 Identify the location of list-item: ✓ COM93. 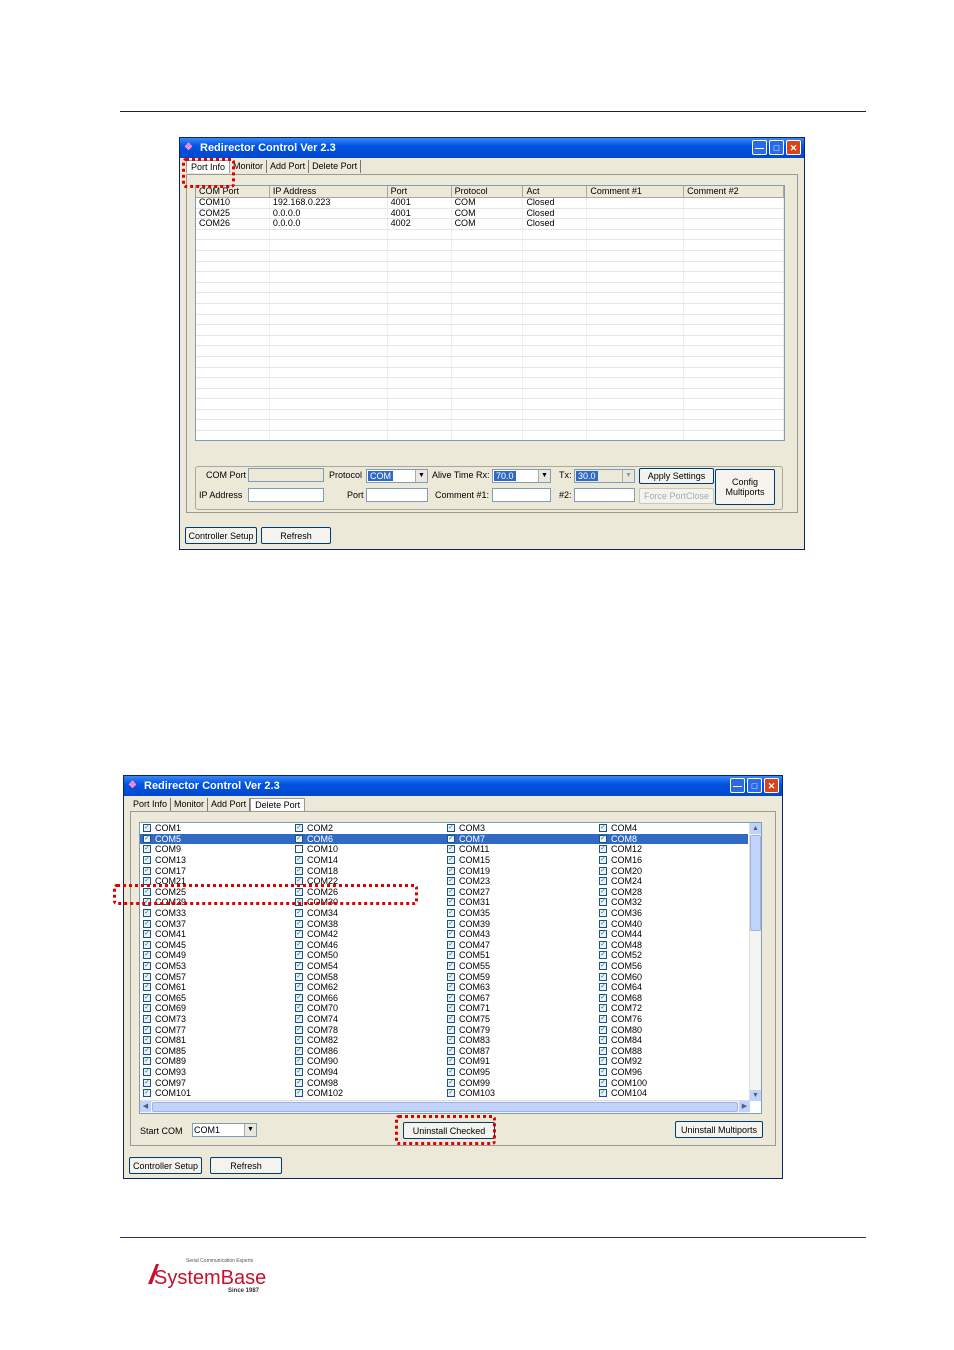
(216, 1072).